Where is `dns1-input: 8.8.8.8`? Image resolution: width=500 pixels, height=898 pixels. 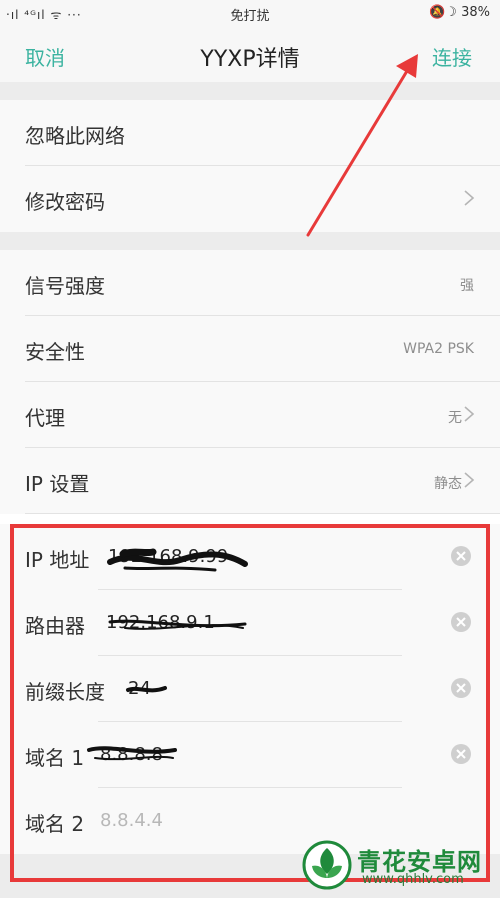 dns1-input: 8.8.8.8 is located at coordinates (131, 756).